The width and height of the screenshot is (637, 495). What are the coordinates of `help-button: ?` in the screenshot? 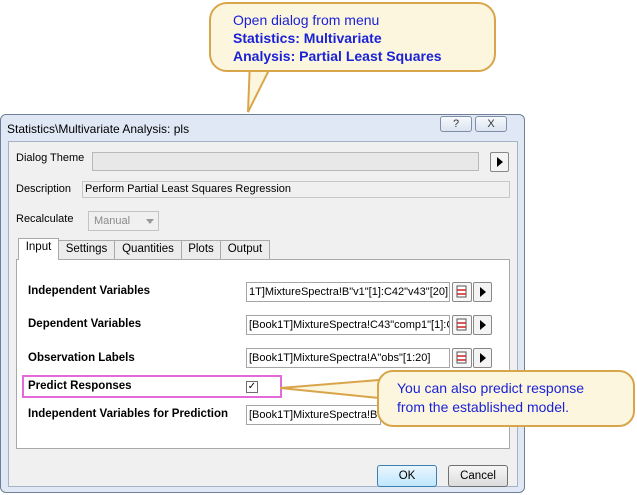 It's located at (456, 124).